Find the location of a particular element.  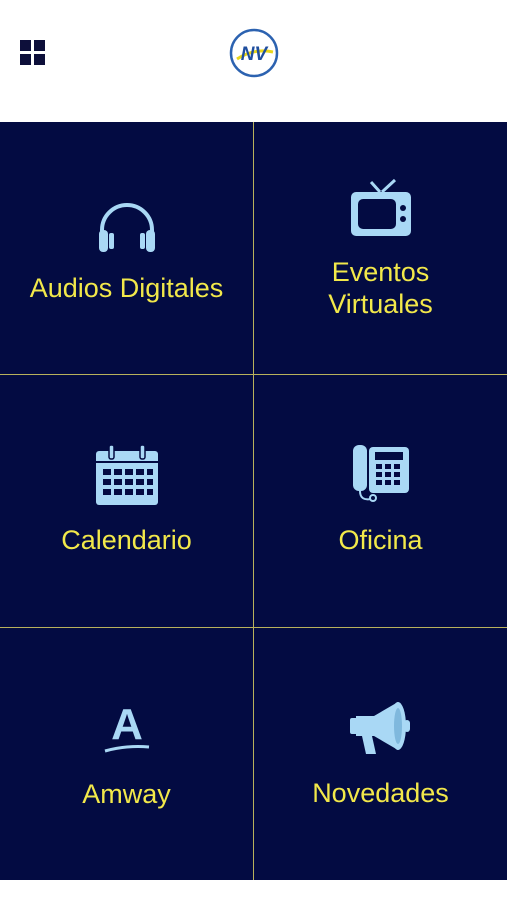

tile-oficina: Oficina is located at coordinates (380, 501).